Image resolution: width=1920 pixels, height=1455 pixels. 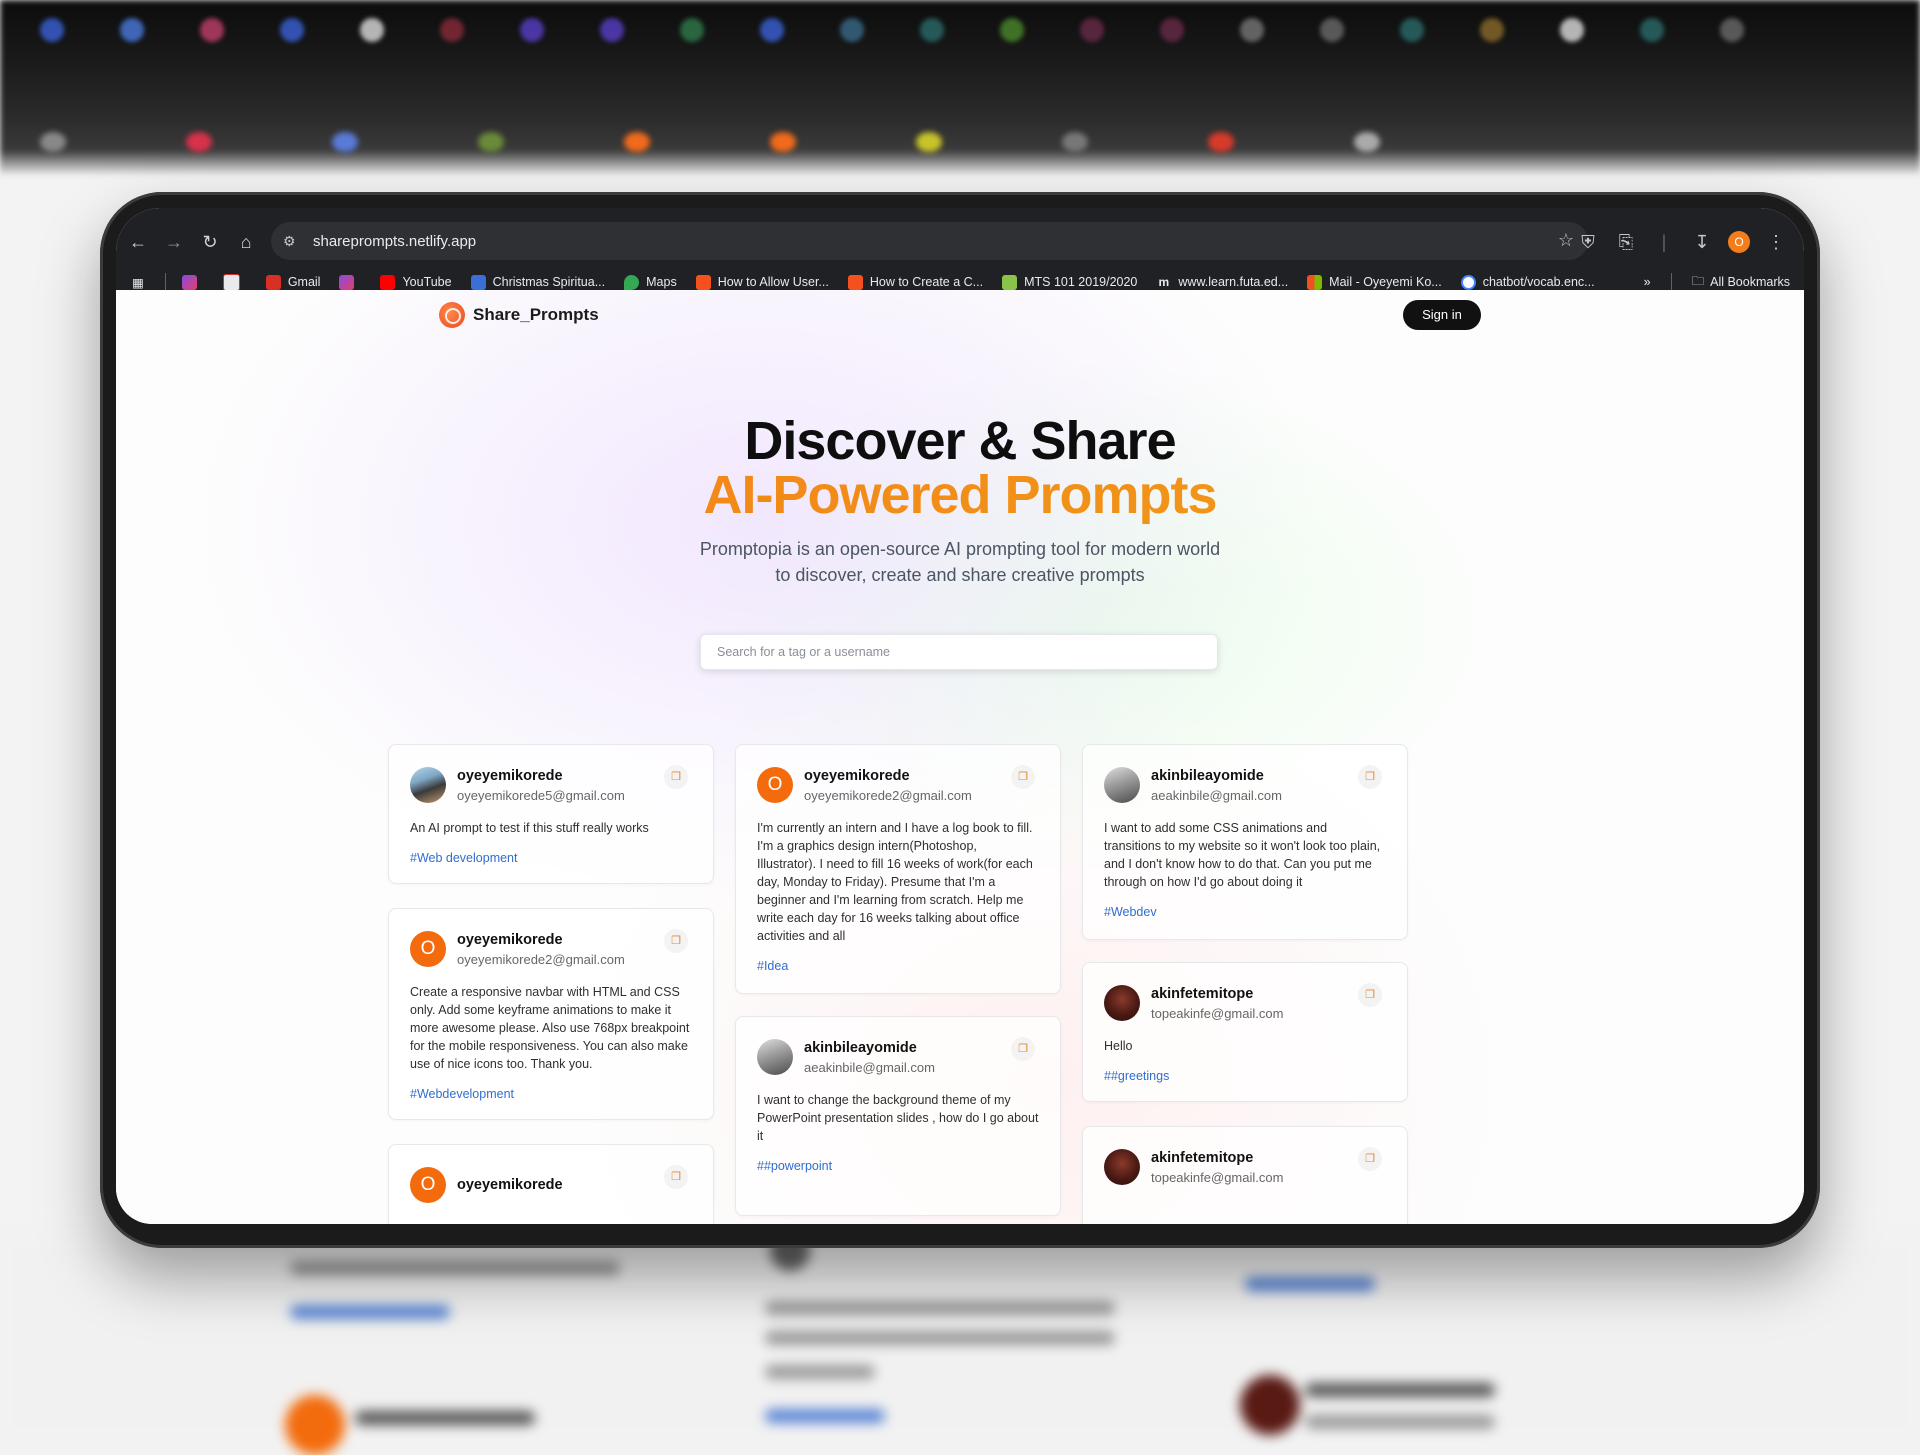 What do you see at coordinates (898, 966) in the screenshot?
I see `card-tag: #Idea` at bounding box center [898, 966].